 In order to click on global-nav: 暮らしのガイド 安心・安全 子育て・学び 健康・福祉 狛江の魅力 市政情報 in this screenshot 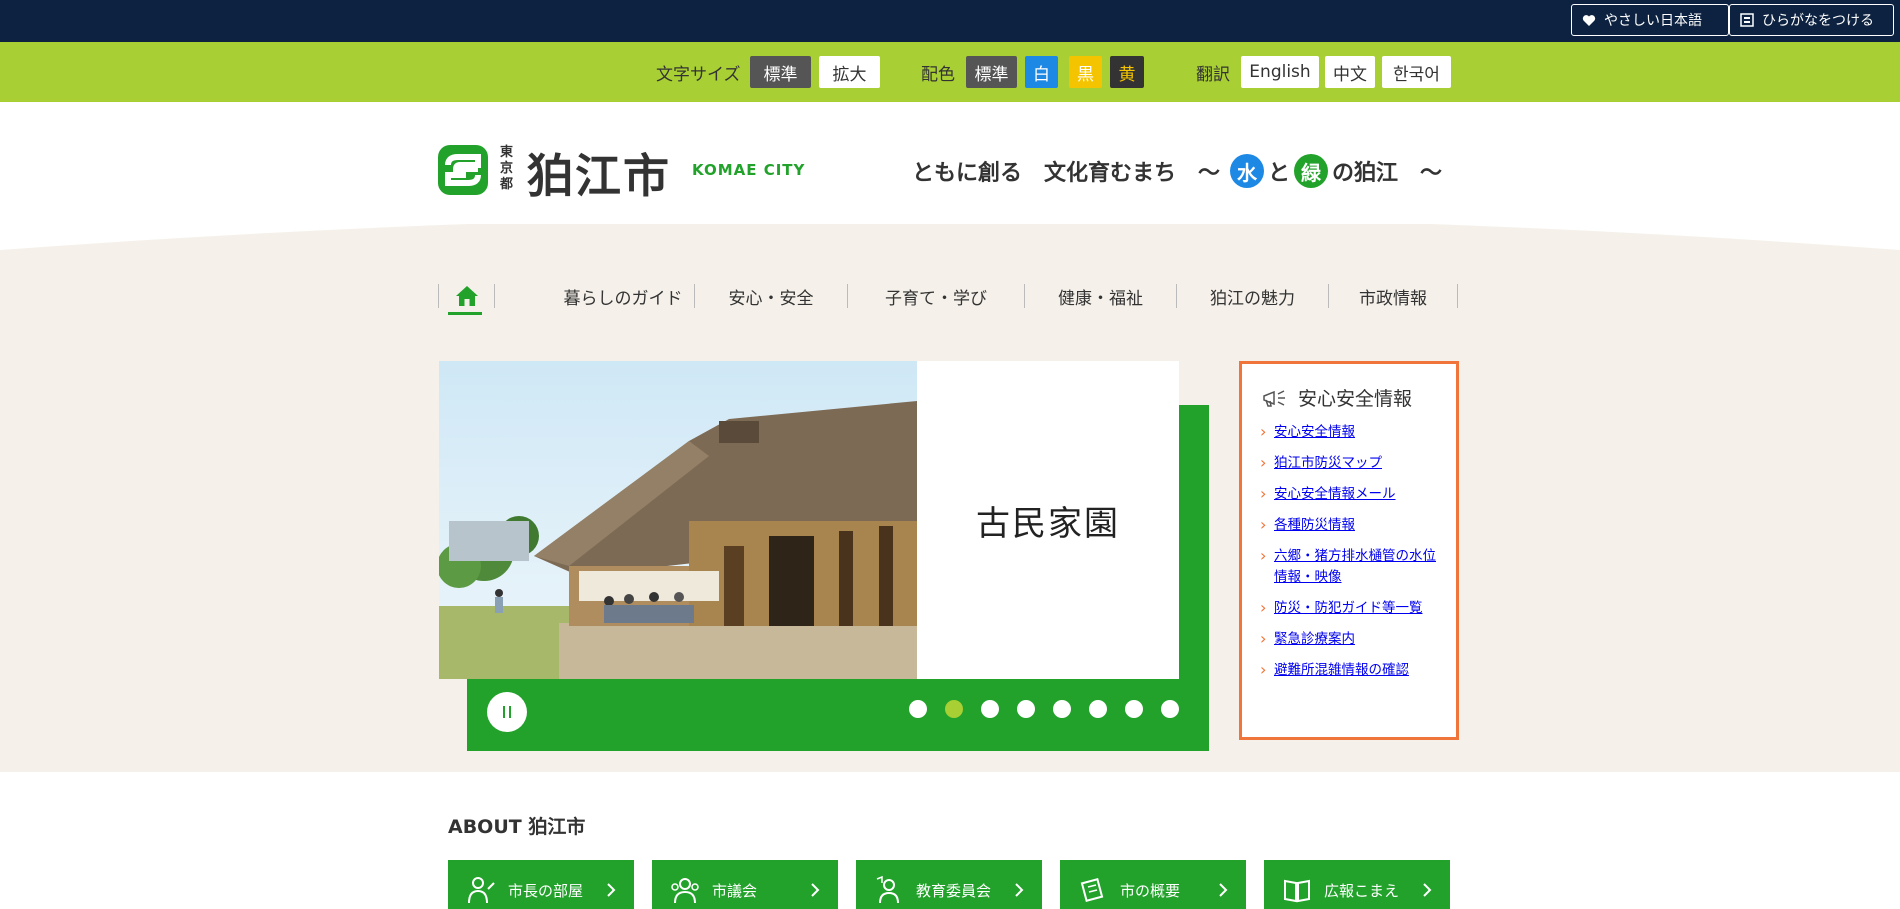, I will do `click(948, 296)`.